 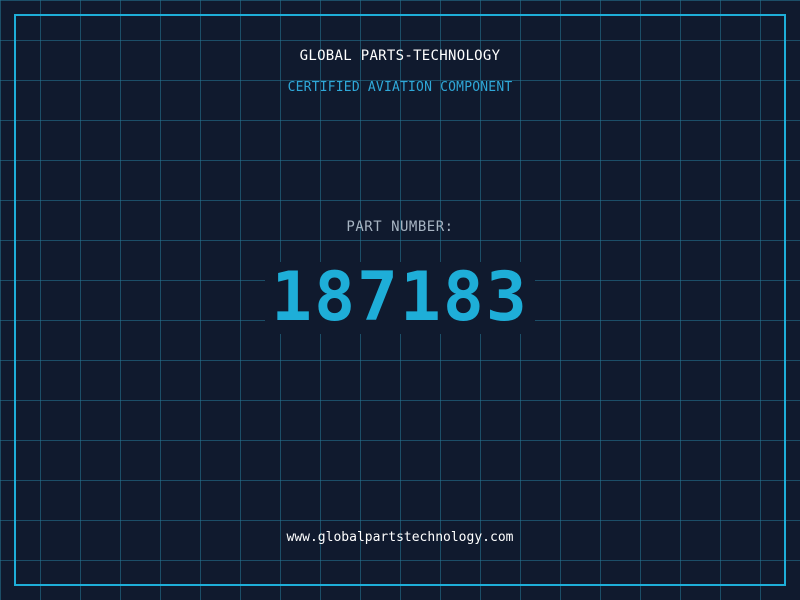 What do you see at coordinates (400, 56) in the screenshot?
I see `company-name: GLOBAL PARTS-TECHNOLOGY` at bounding box center [400, 56].